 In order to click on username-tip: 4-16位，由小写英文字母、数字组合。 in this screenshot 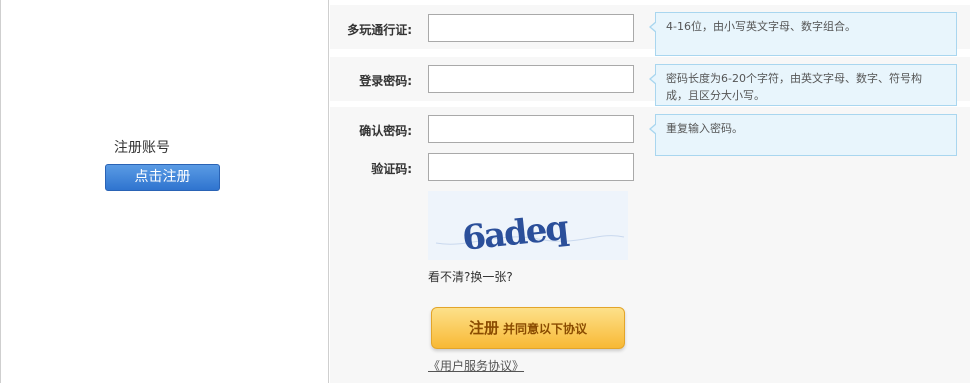, I will do `click(803, 34)`.